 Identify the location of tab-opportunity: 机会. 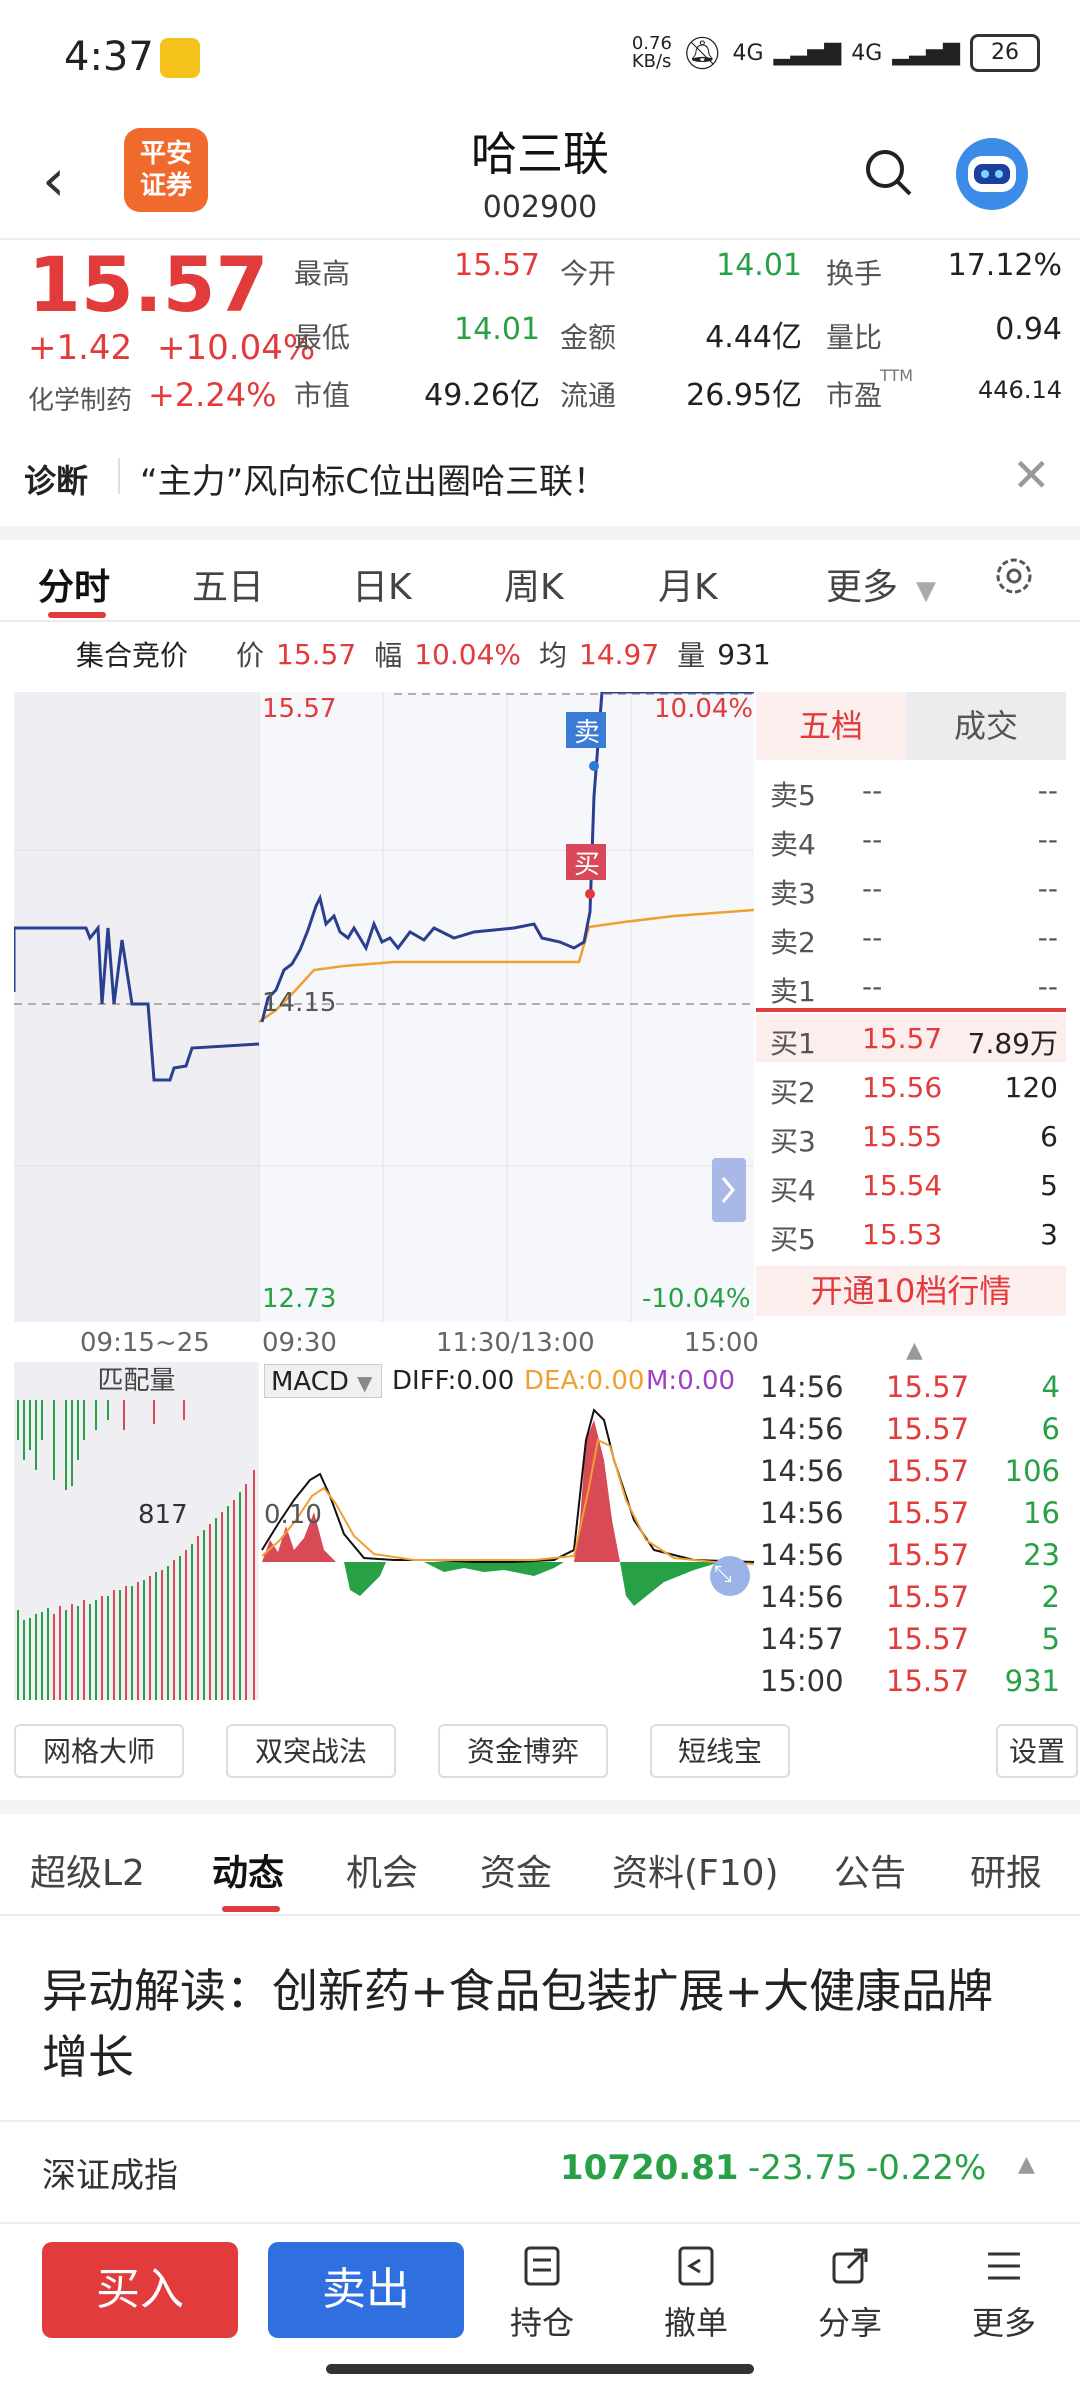
(382, 1870).